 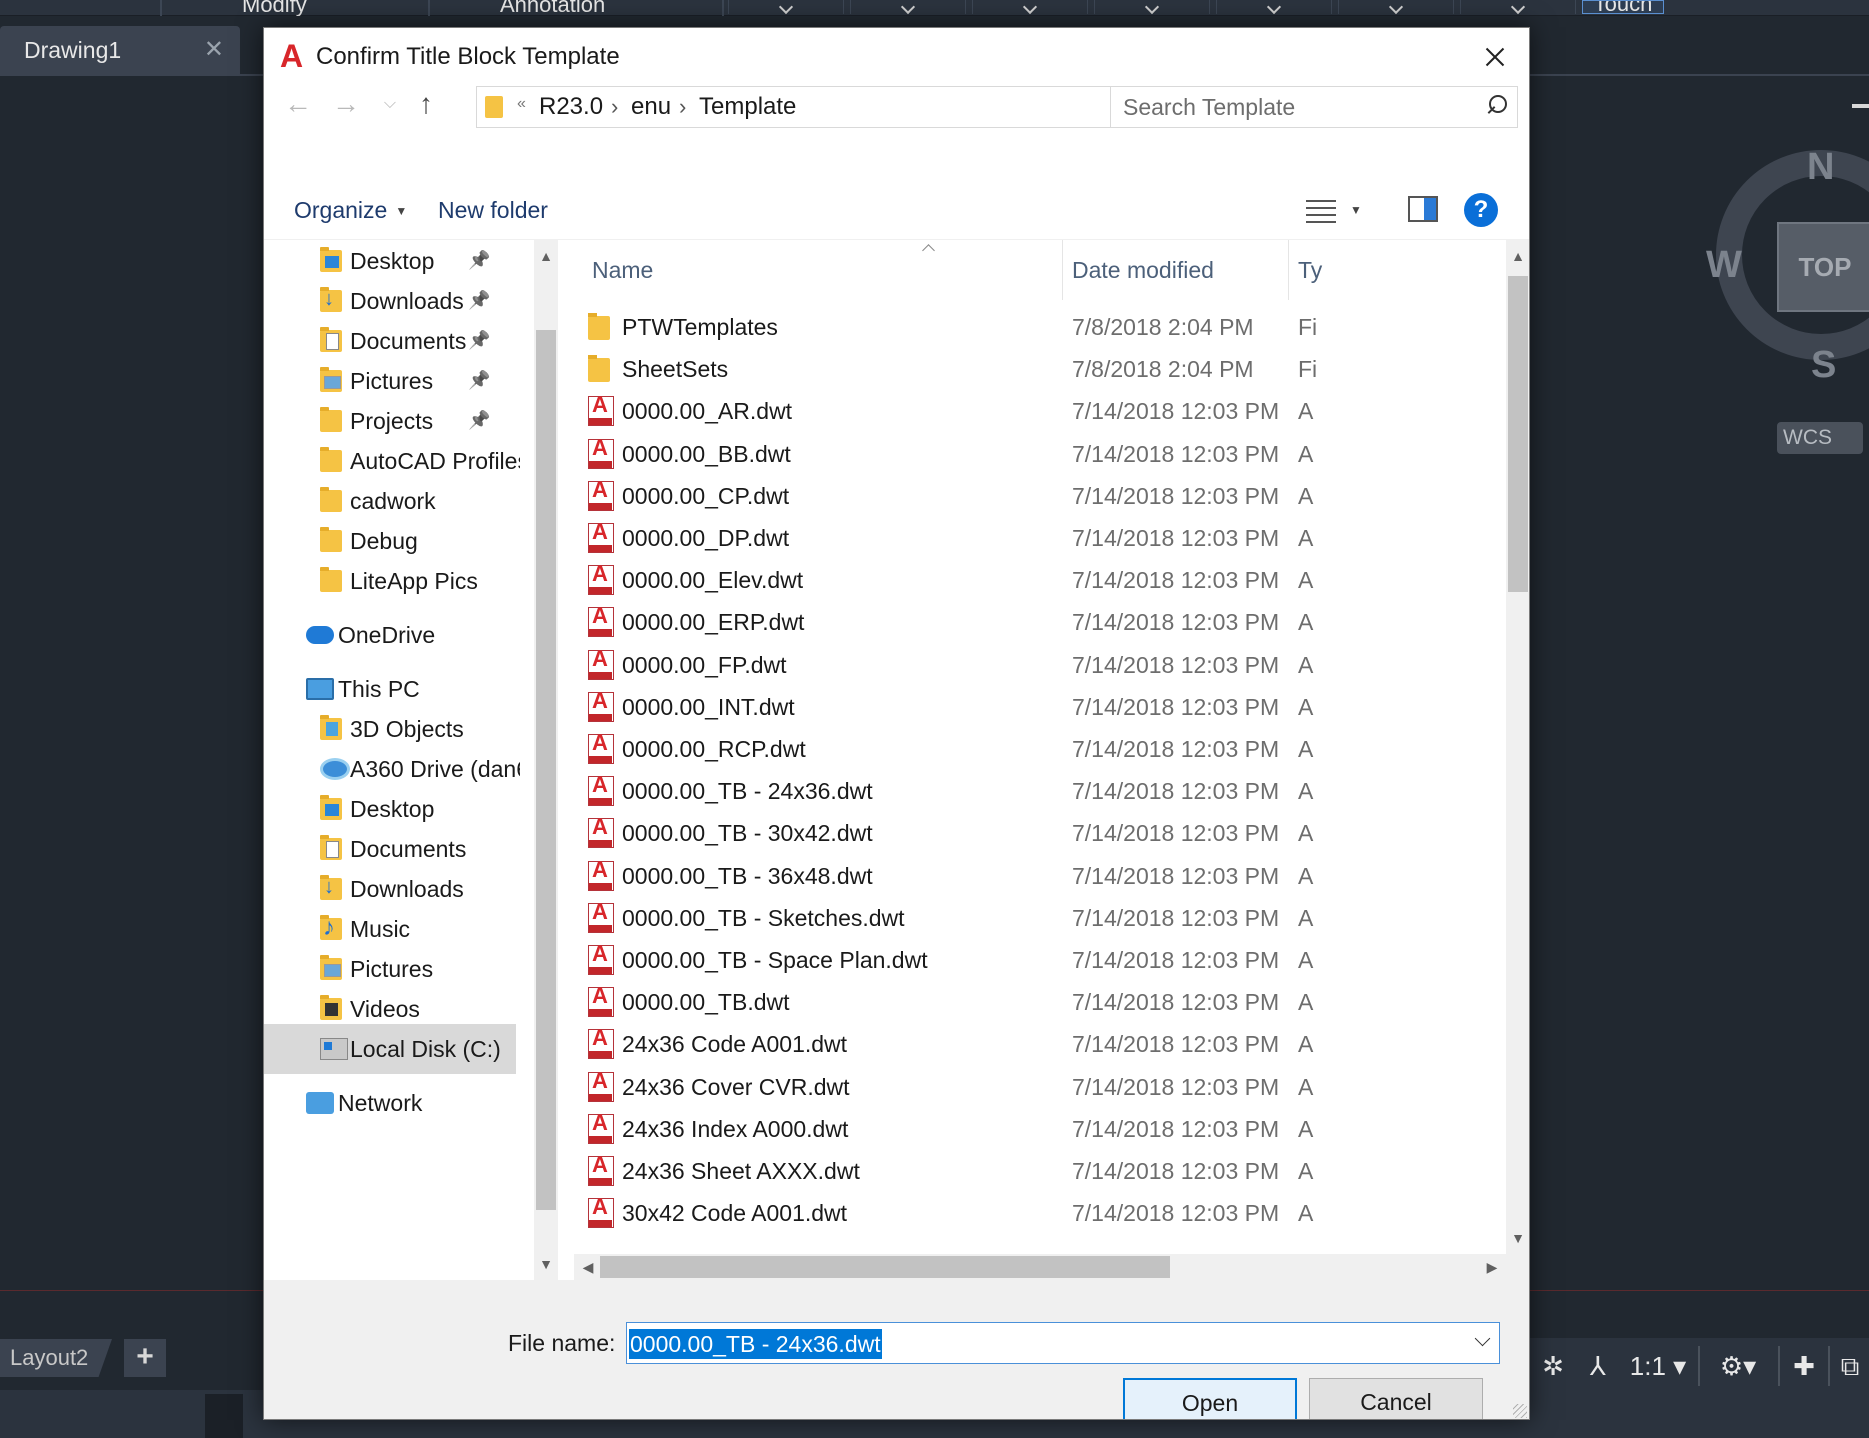 I want to click on sidebar-item-liteapp-pics: LiteApp Pics, so click(x=390, y=581).